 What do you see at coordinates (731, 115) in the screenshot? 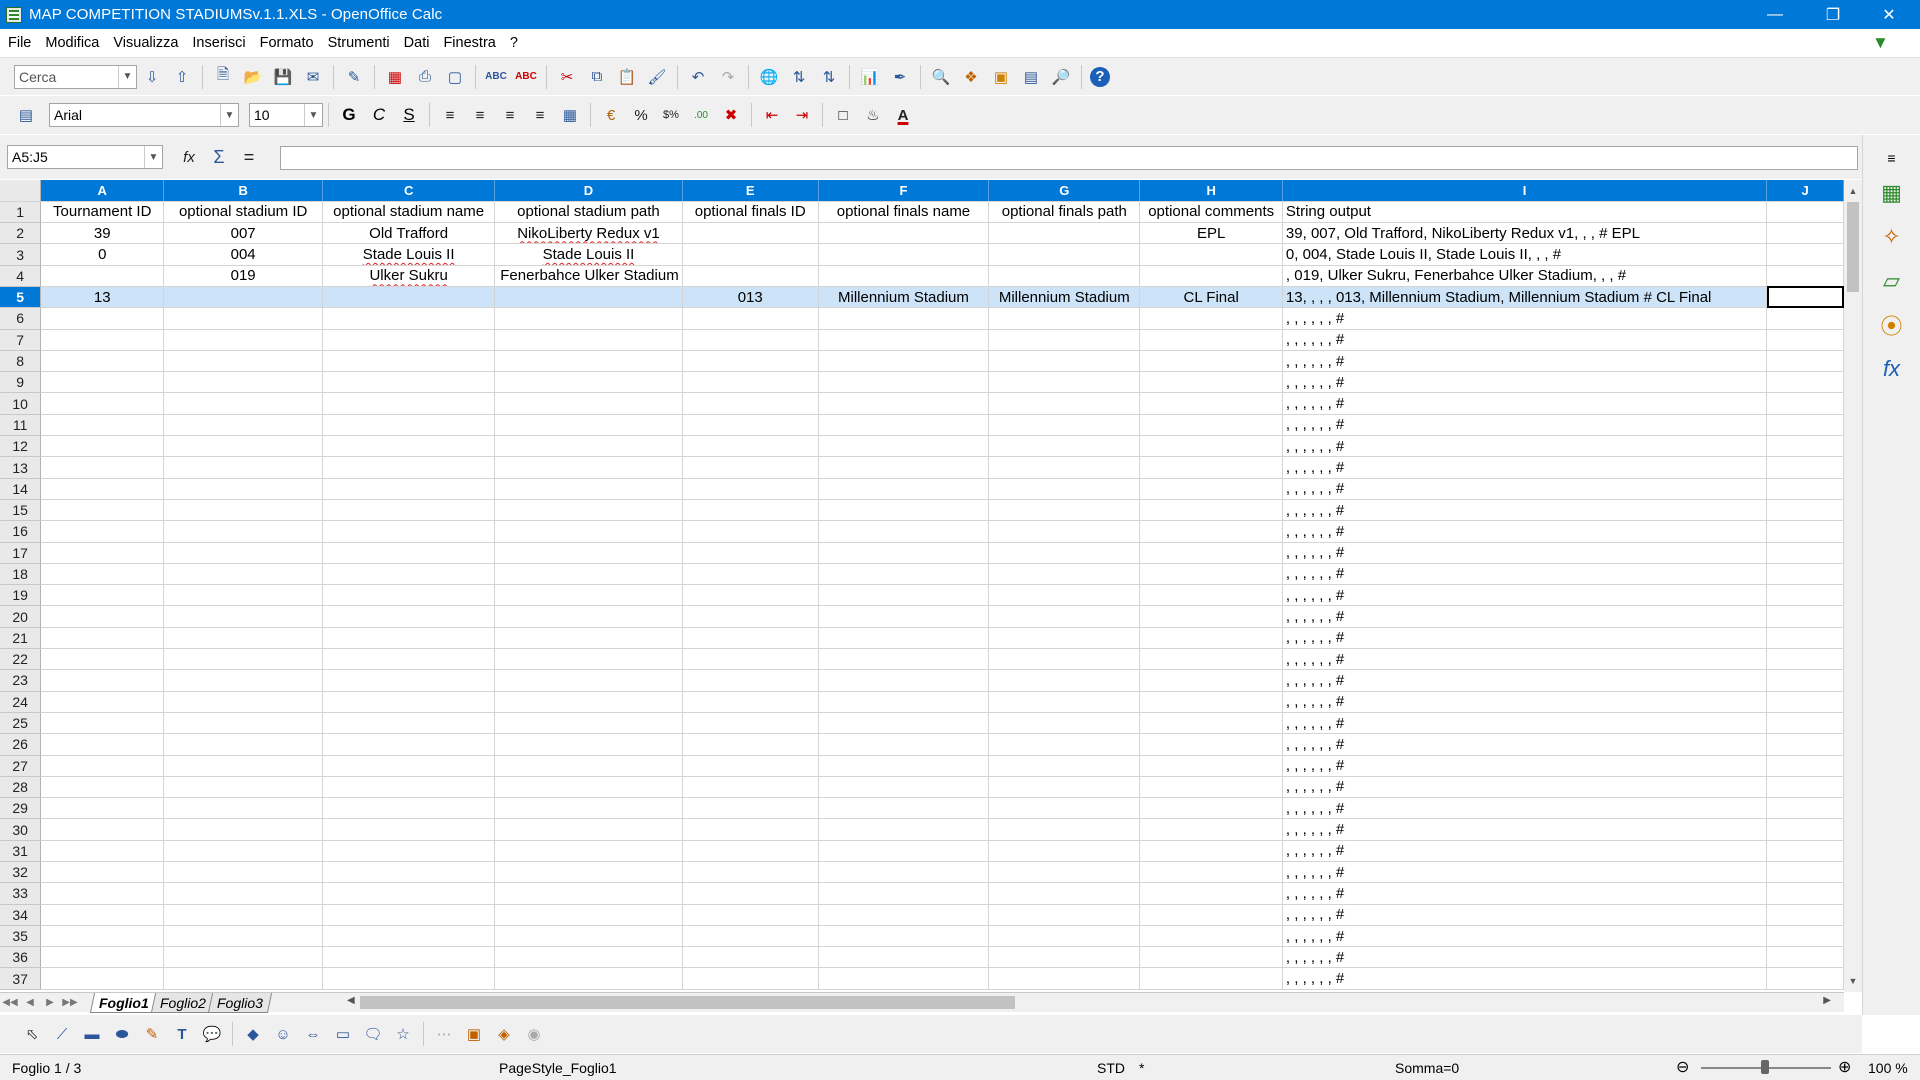
I see `delete-decimal-icon: ✖` at bounding box center [731, 115].